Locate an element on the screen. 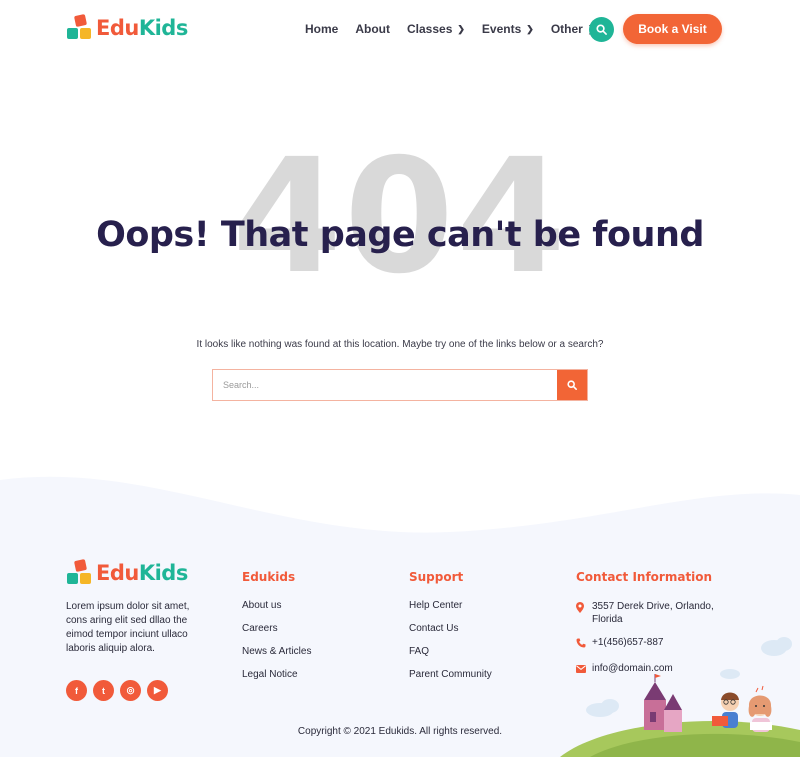 This screenshot has width=800, height=757. search-form is located at coordinates (400, 385).